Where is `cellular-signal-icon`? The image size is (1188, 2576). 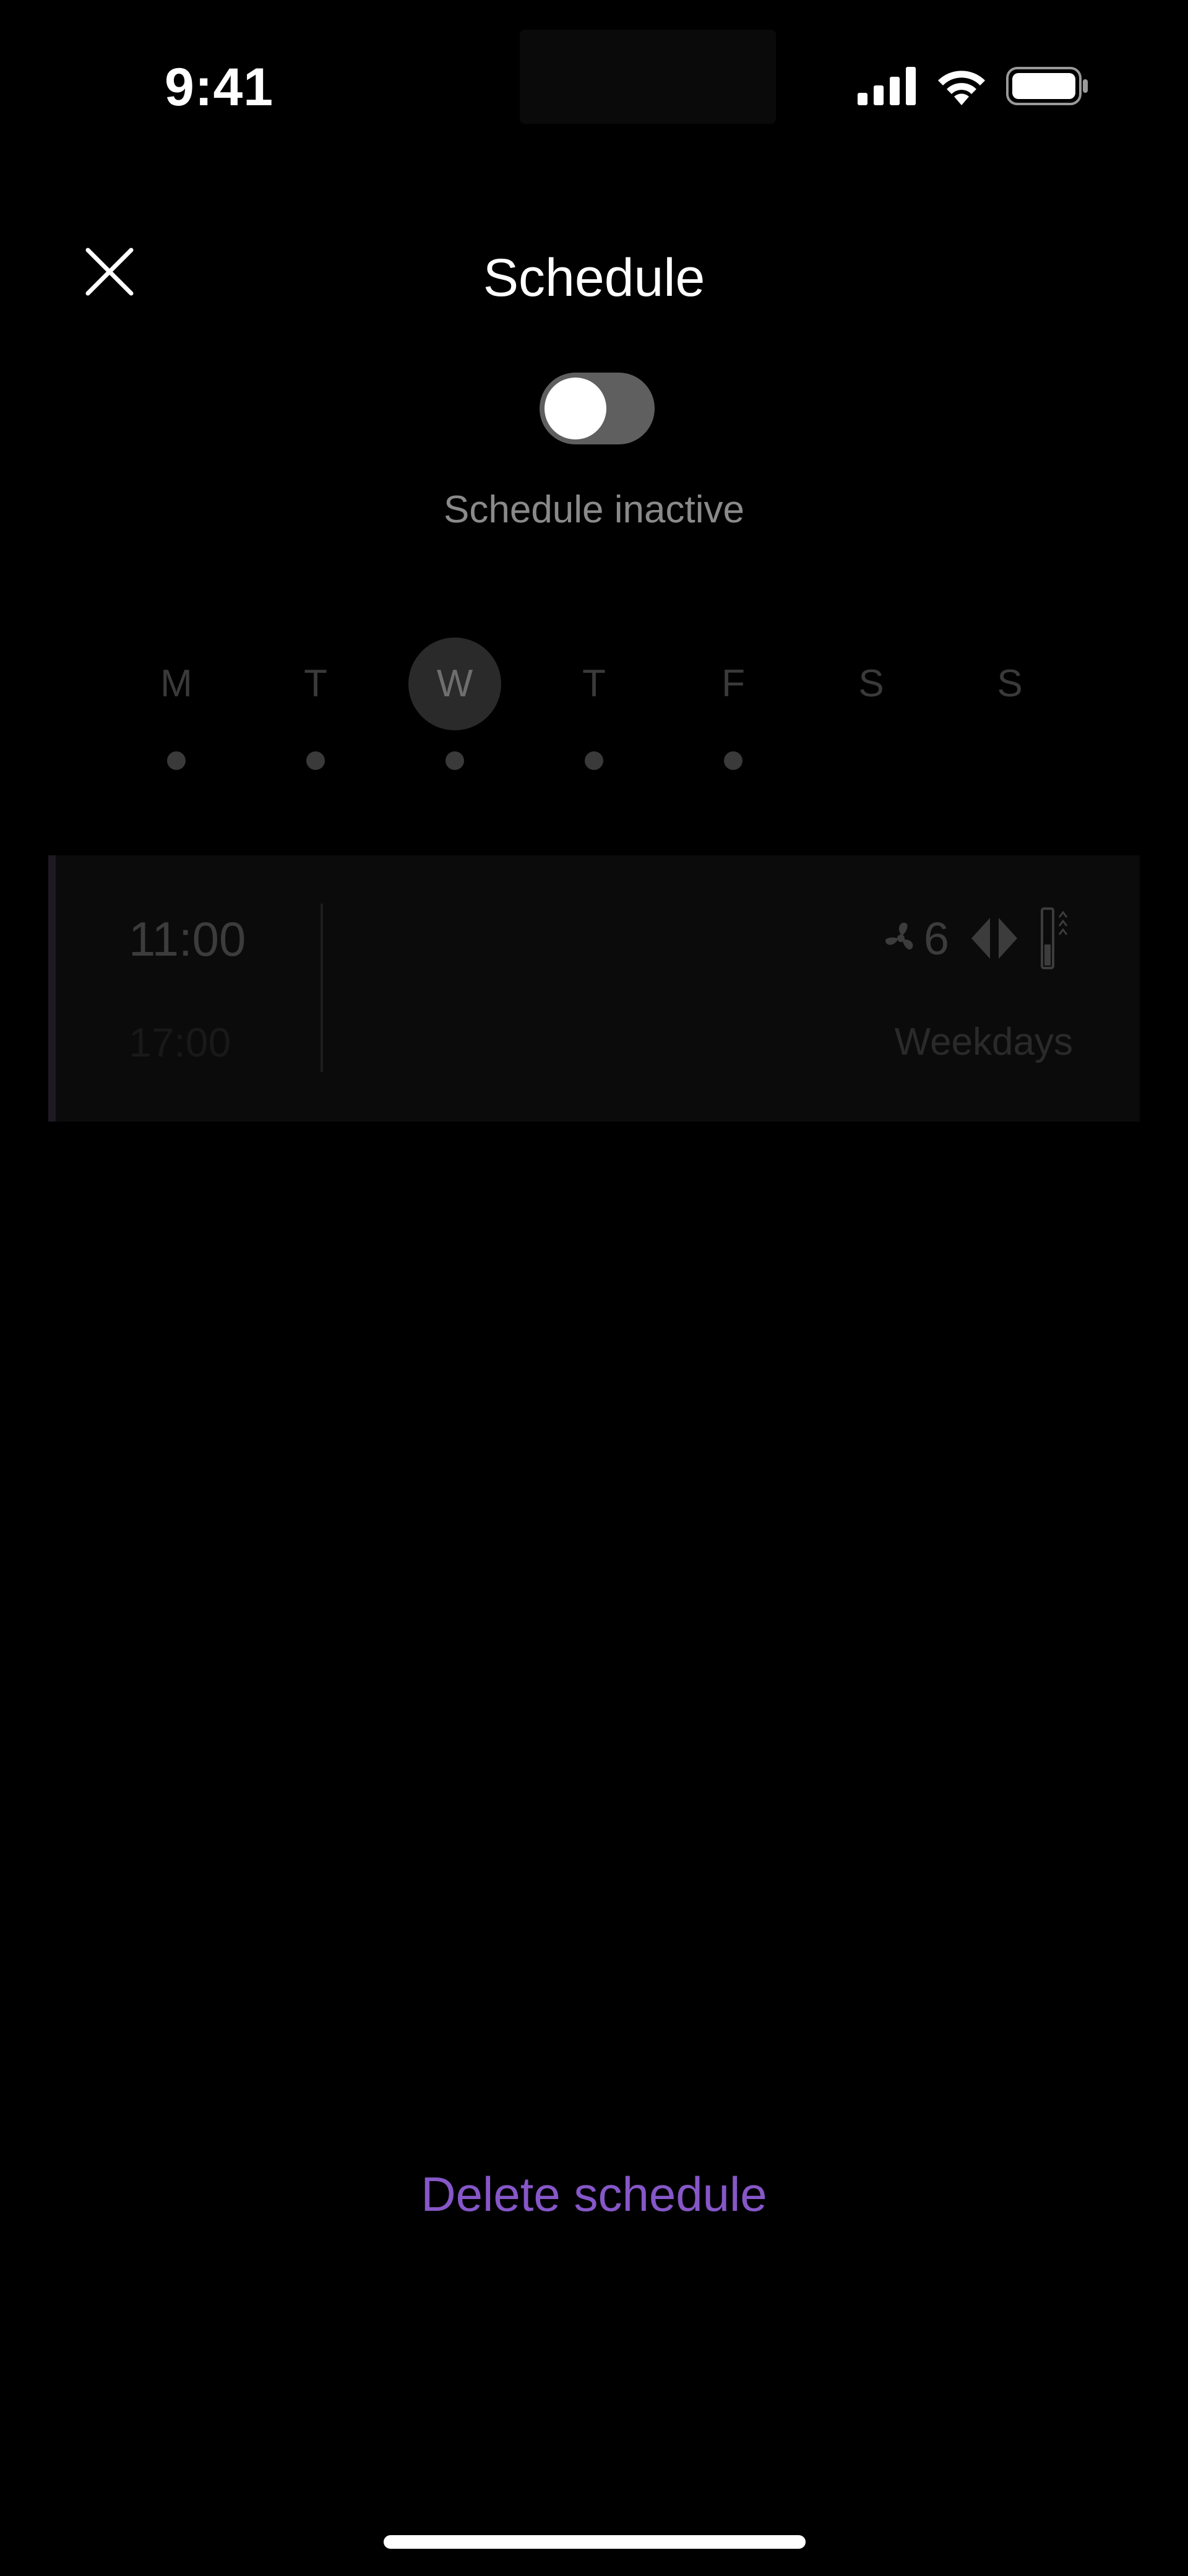 cellular-signal-icon is located at coordinates (888, 86).